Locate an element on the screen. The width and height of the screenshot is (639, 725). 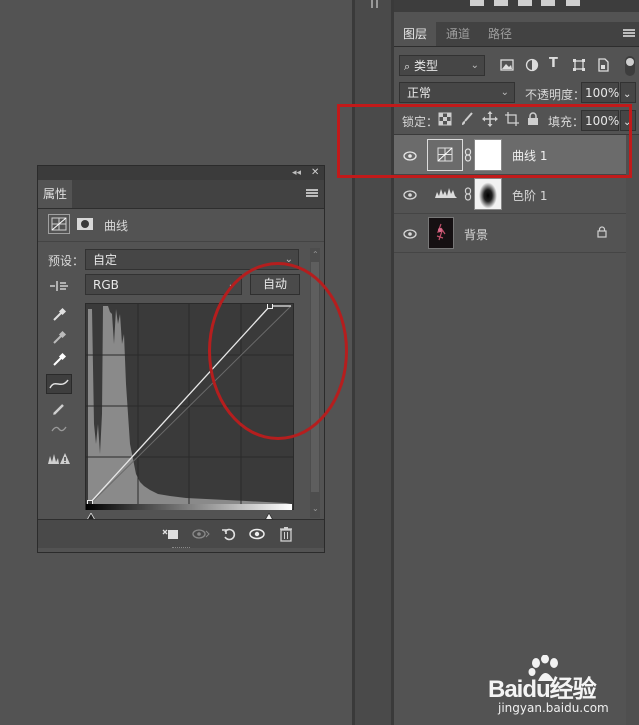
filter-kind-dropdown: ⌕ 类型 ⌄ is located at coordinates (442, 65).